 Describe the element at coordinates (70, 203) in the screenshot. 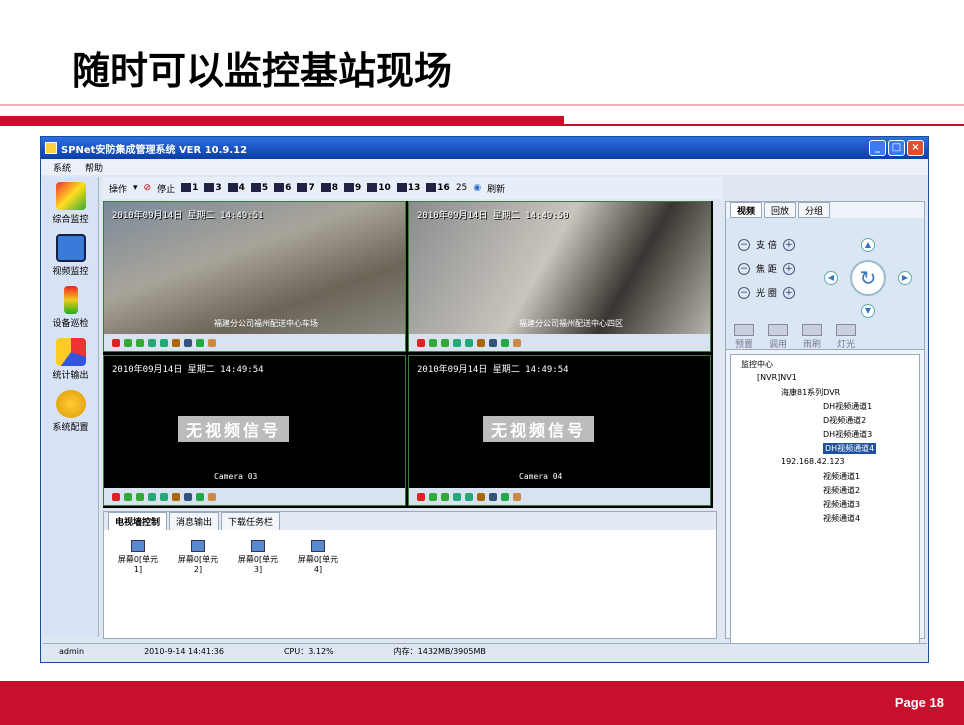

I see `nav-overview: 综合监控` at that location.